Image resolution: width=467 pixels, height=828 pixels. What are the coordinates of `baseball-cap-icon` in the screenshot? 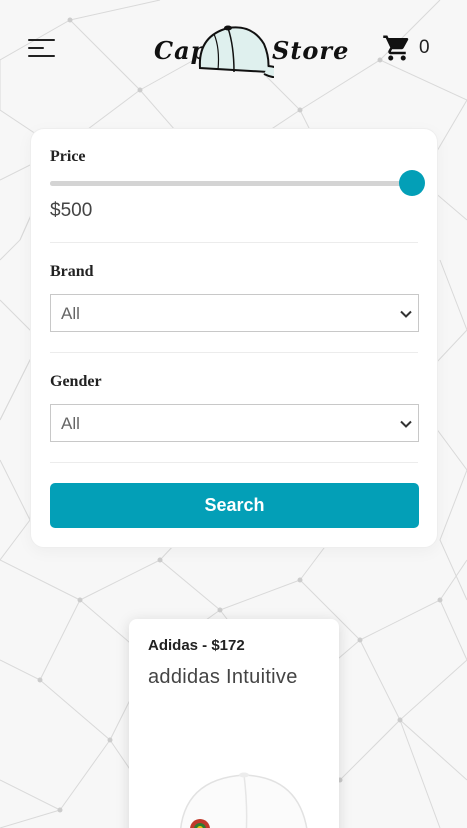 It's located at (236, 51).